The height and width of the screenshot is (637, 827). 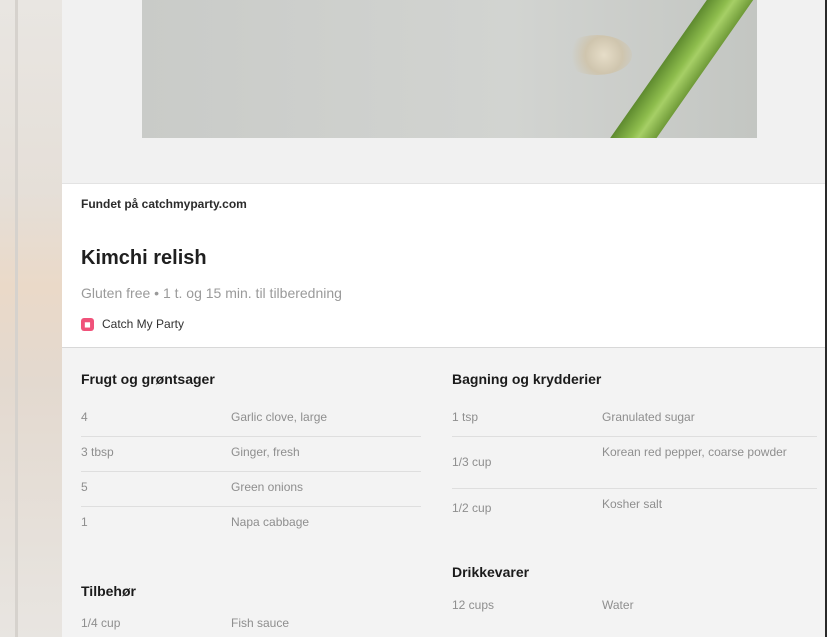 I want to click on ingredient-qty: 1/3 cup, so click(x=472, y=462).